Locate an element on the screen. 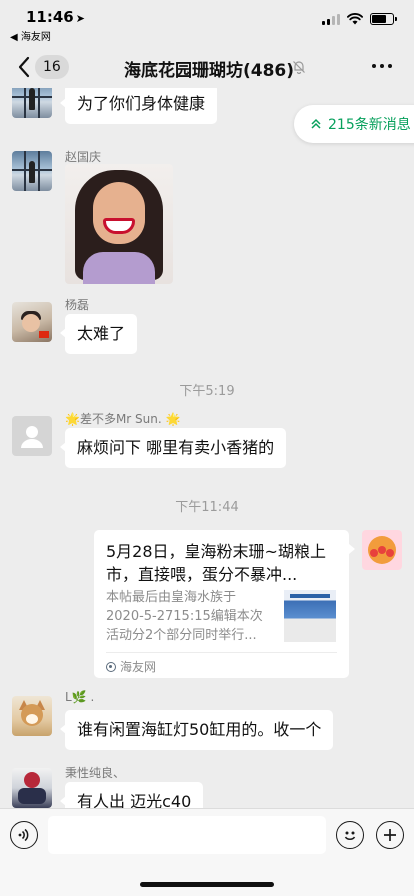 The image size is (414, 896). avatar-default-user-icon is located at coordinates (32, 436).